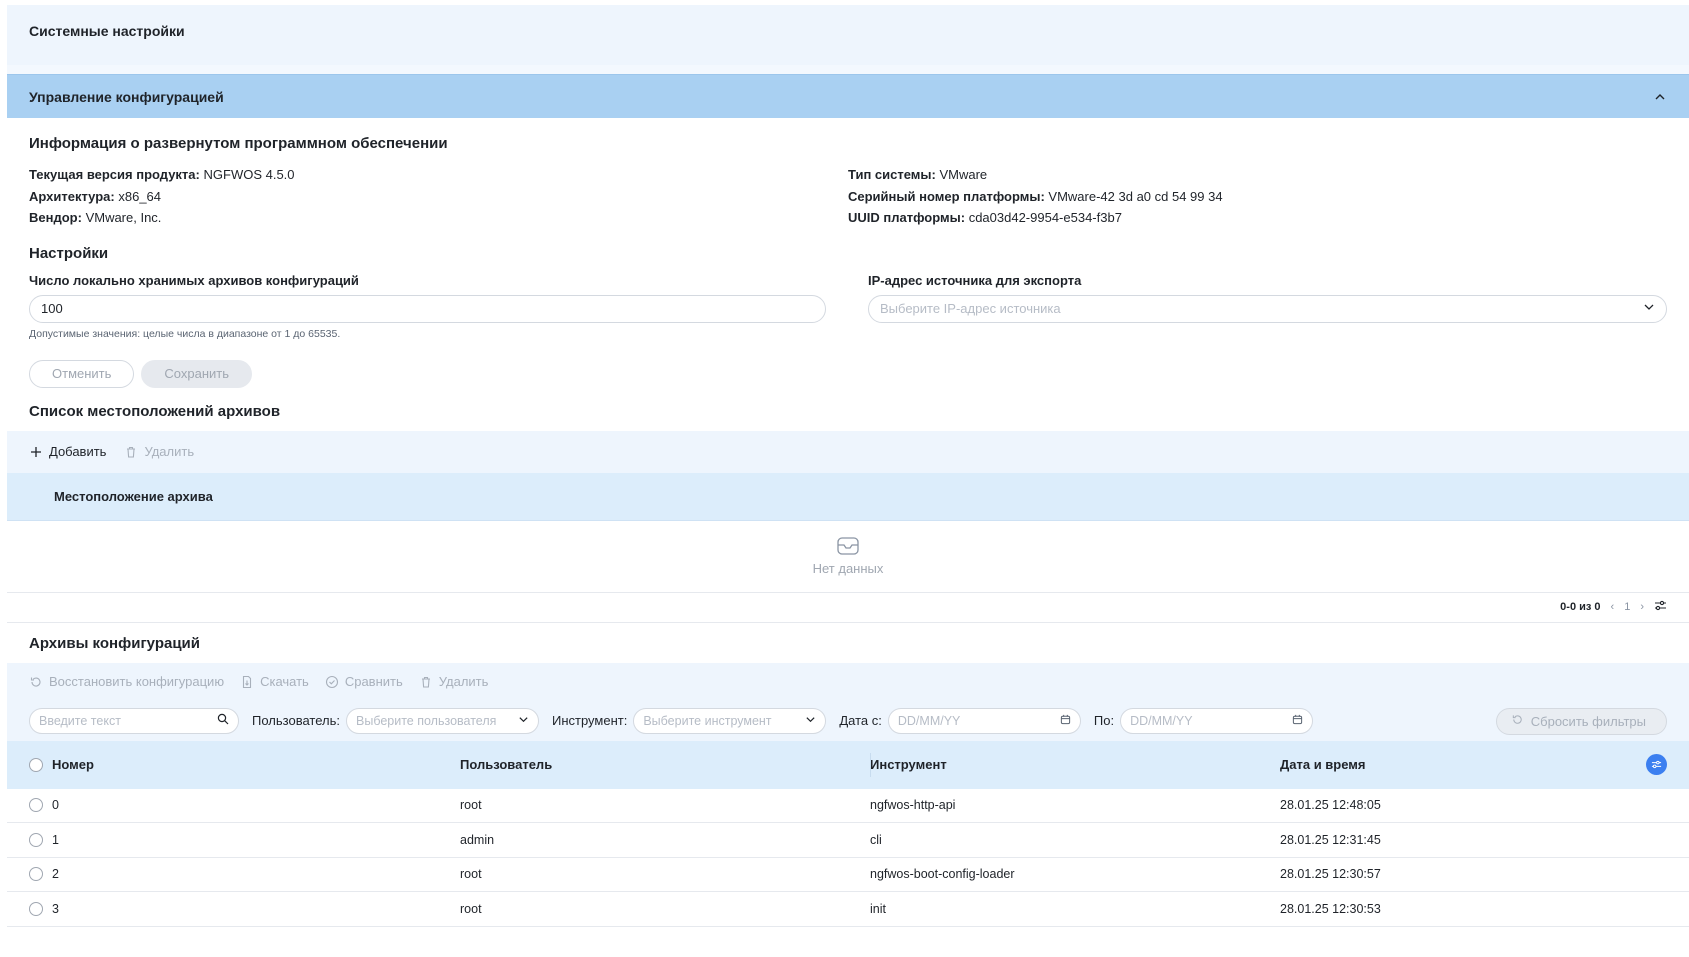 The height and width of the screenshot is (957, 1689). I want to click on user-filter-select: Выберите пользователя, so click(442, 720).